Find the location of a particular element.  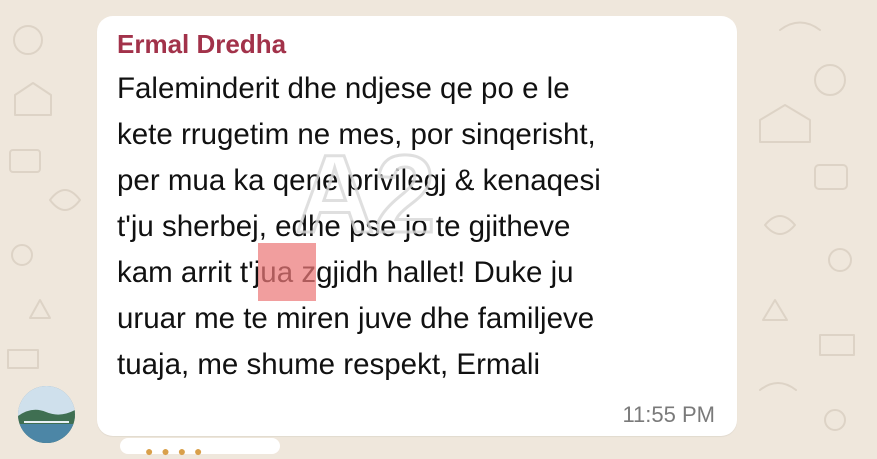

profile-photo-icon is located at coordinates (46, 414).